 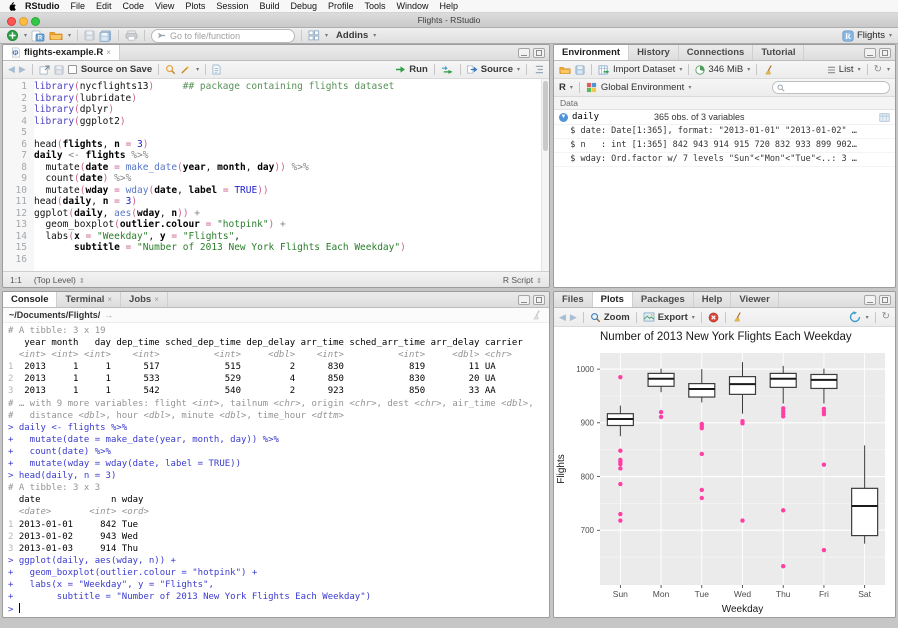 I want to click on tab-environment: Environment, so click(x=592, y=52).